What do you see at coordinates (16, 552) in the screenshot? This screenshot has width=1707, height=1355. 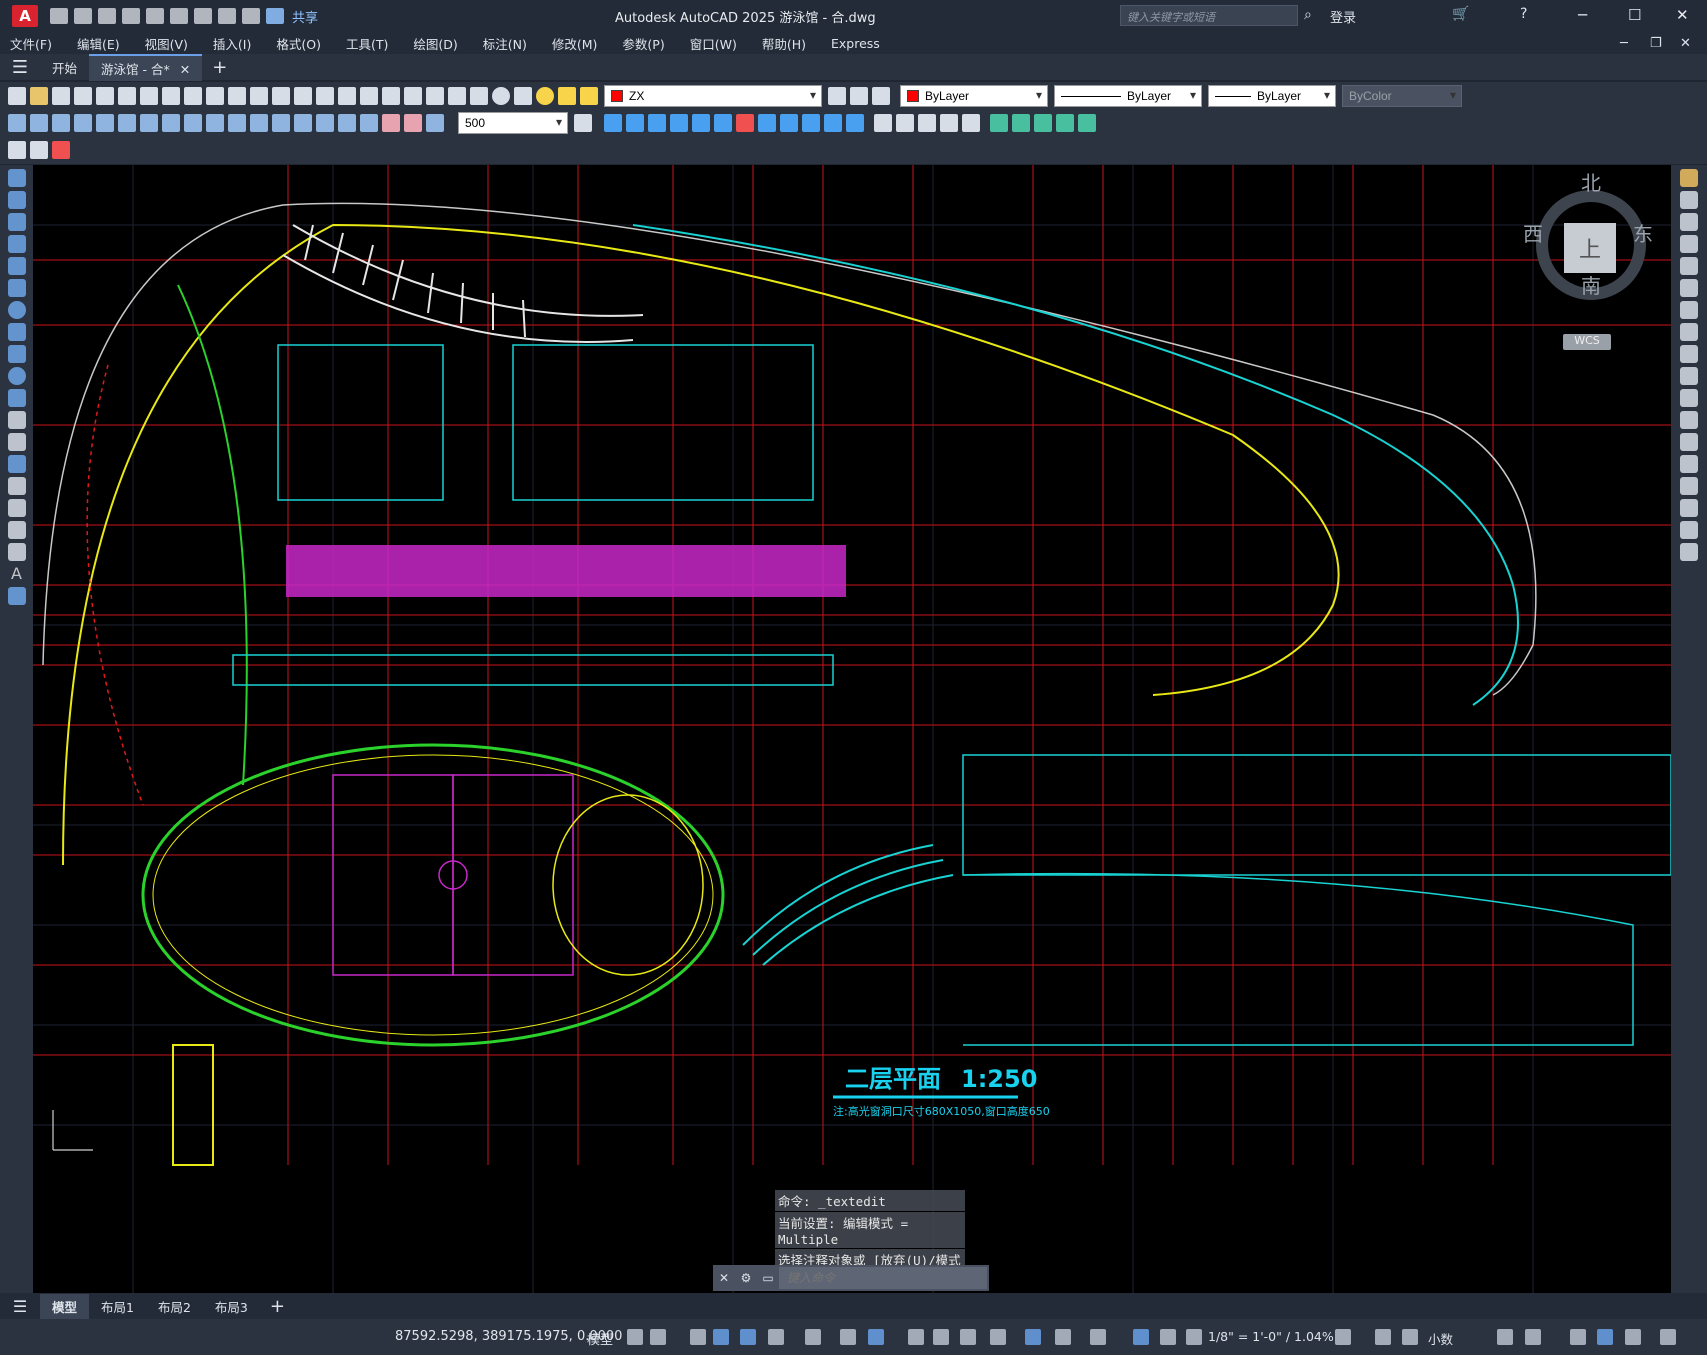 I see `table-icon` at bounding box center [16, 552].